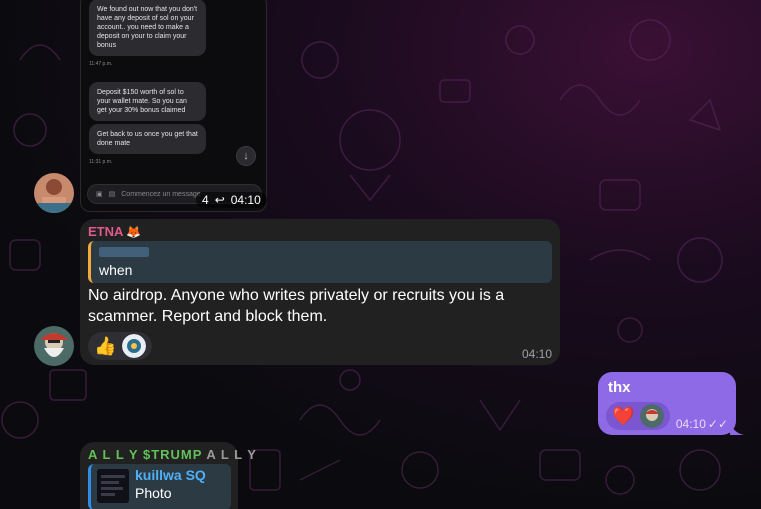  What do you see at coordinates (619, 387) in the screenshot?
I see `message-text: thx` at bounding box center [619, 387].